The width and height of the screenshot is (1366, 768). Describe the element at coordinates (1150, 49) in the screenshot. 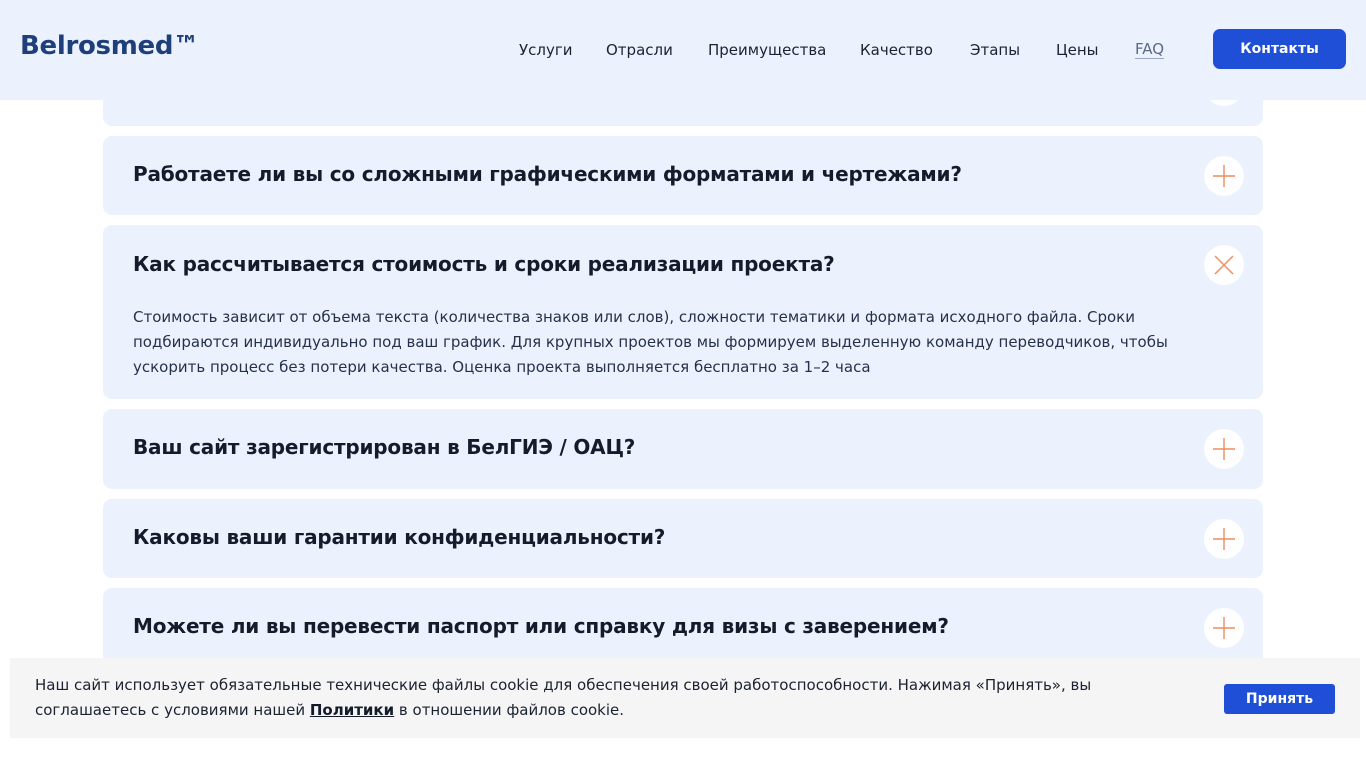

I see `nav-link-faq: FAQ` at that location.